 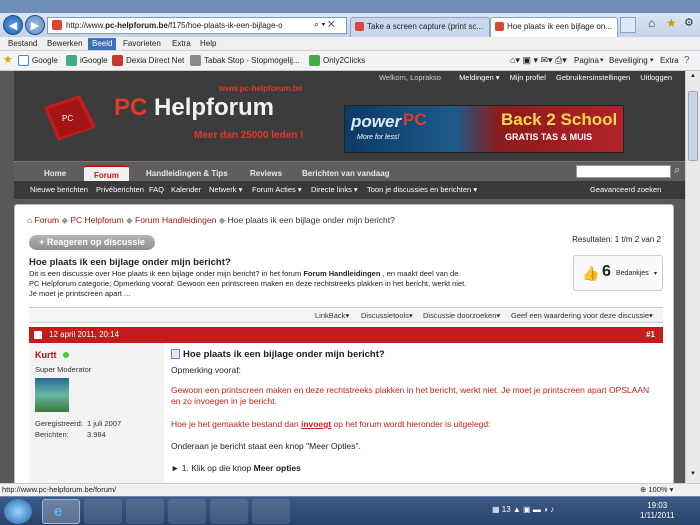 What do you see at coordinates (687, 60) in the screenshot?
I see `help-icon: ?` at bounding box center [687, 60].